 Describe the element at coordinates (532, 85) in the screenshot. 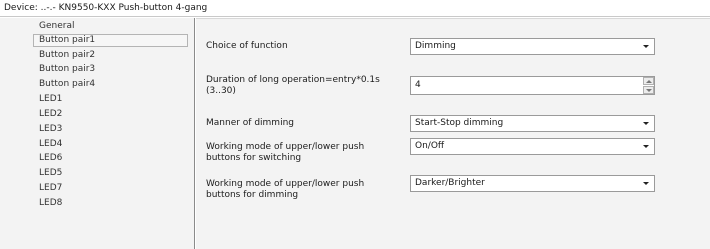

I see `long-operation-spinbox: 4` at that location.